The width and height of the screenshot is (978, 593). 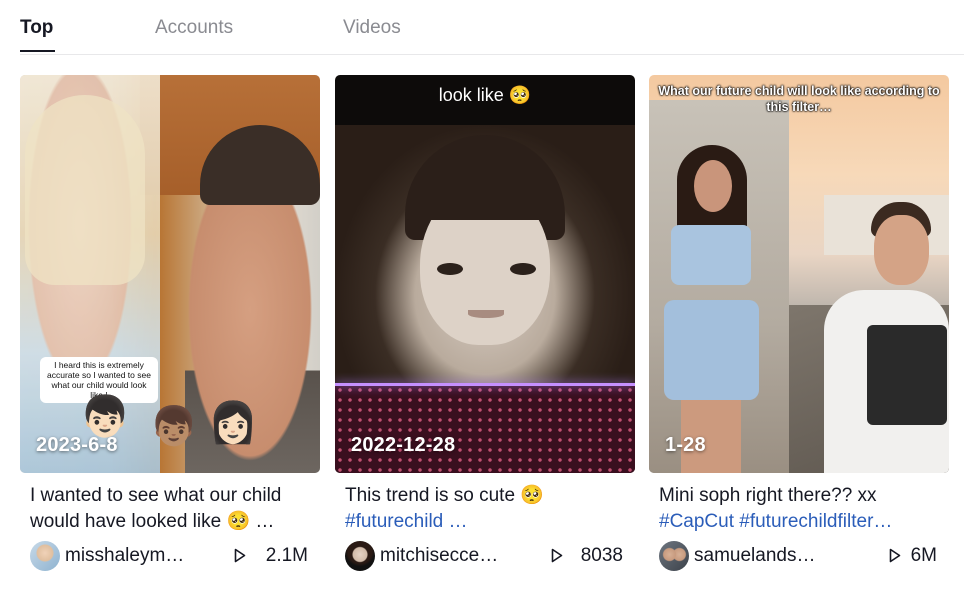 I want to click on video-meta: mitchisecce… 8038, so click(x=485, y=555).